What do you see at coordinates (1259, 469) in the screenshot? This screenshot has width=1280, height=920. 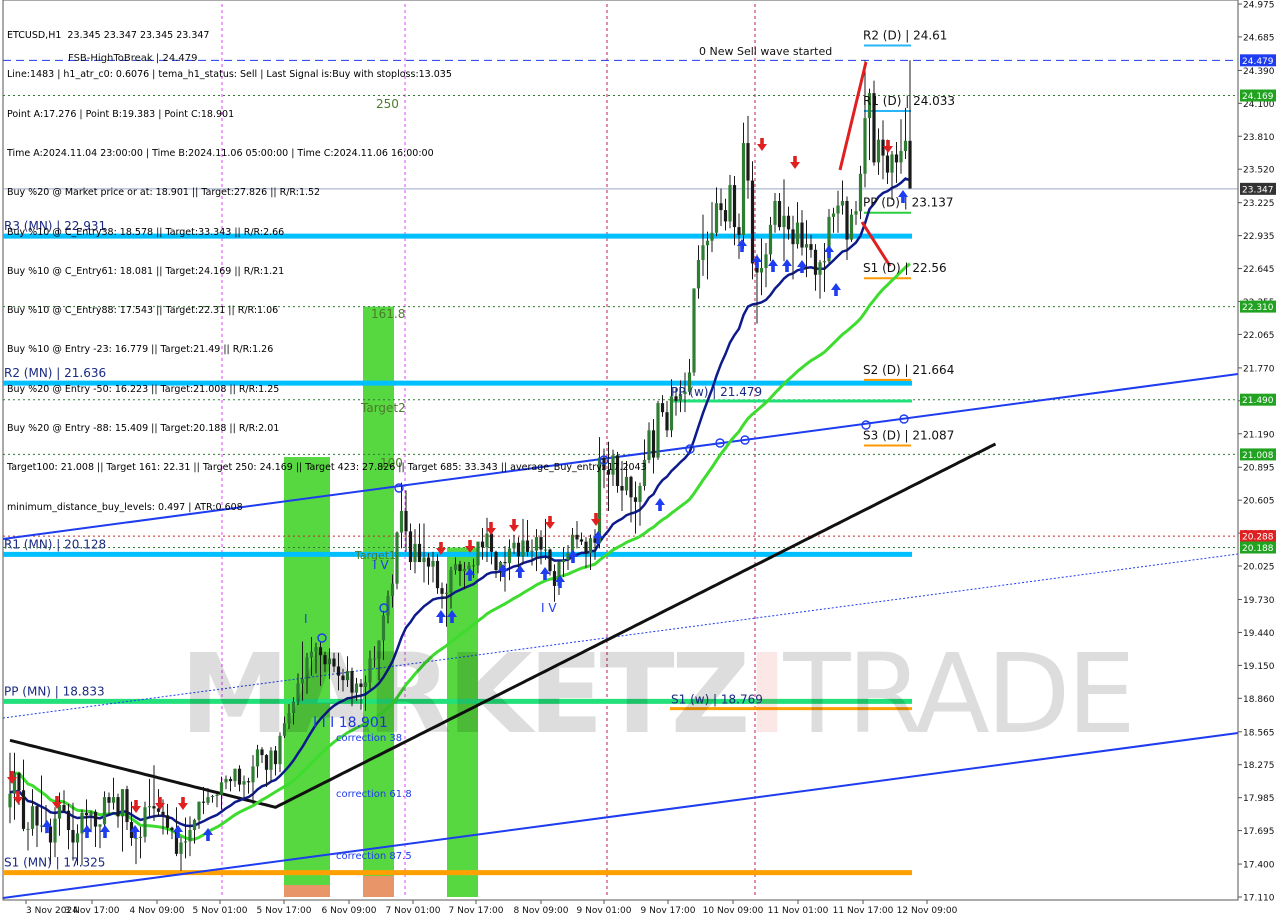 I see `y-tick-label: 20.895` at bounding box center [1259, 469].